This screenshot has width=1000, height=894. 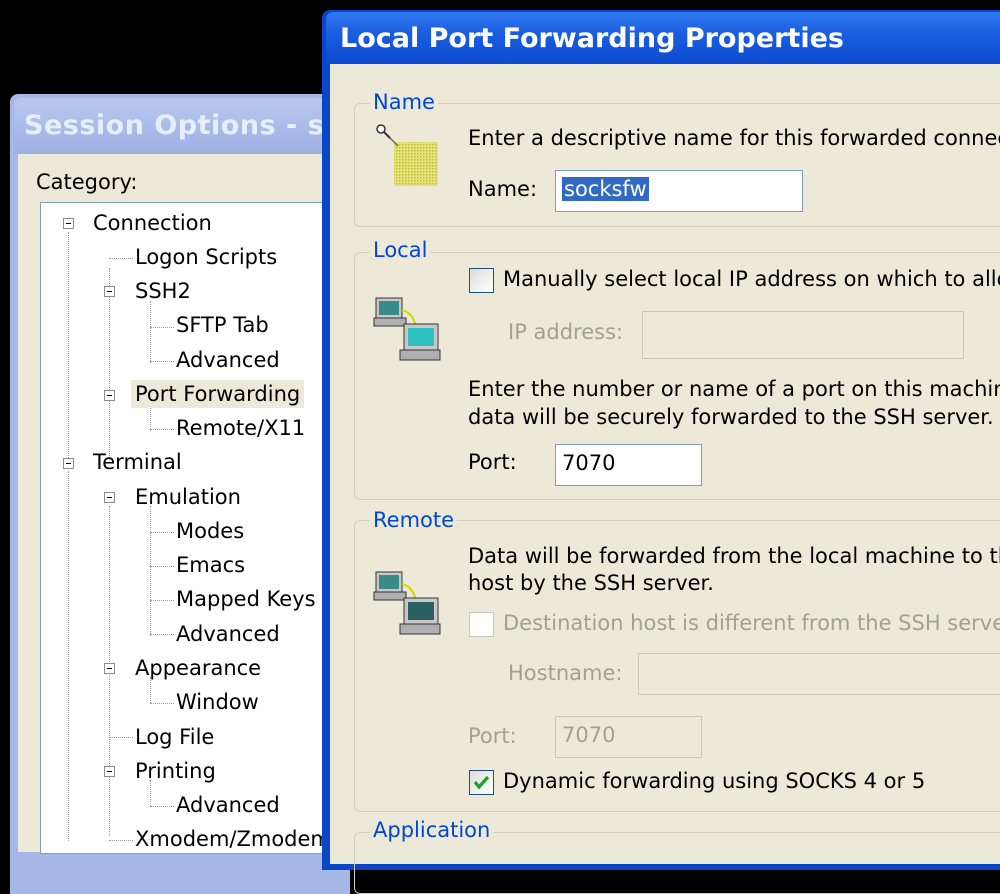 What do you see at coordinates (222, 325) in the screenshot?
I see `tree-item-sftp-tab: SFTP Tab` at bounding box center [222, 325].